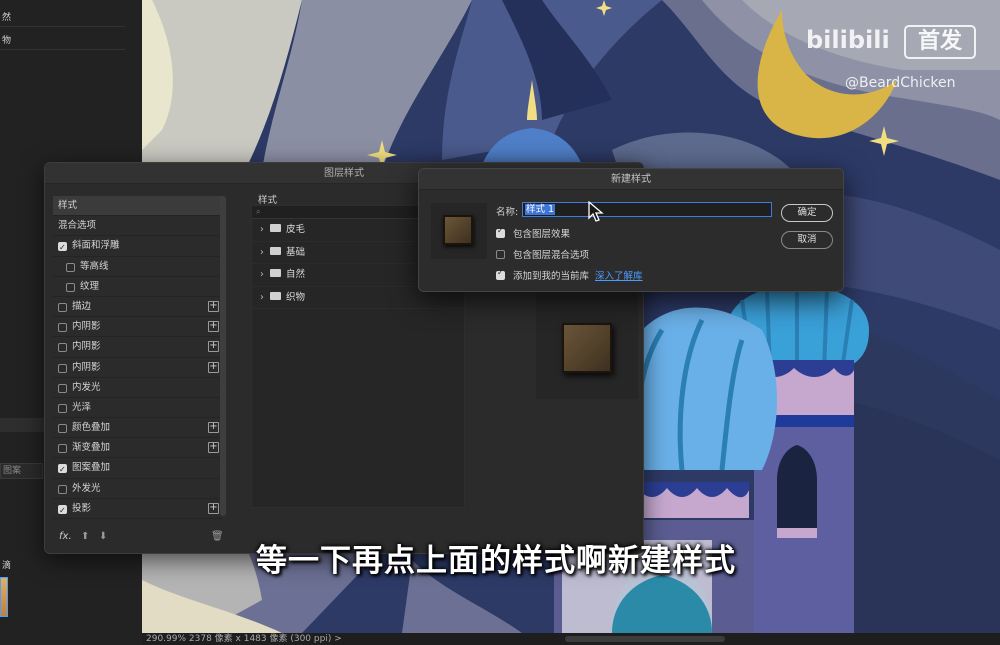 This screenshot has width=1000, height=645. I want to click on effect-label: 光泽, so click(82, 407).